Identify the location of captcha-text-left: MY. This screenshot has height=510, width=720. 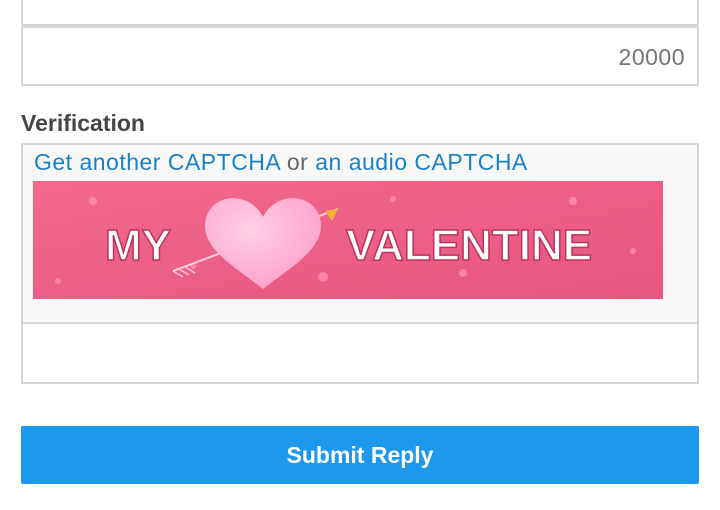
(138, 245).